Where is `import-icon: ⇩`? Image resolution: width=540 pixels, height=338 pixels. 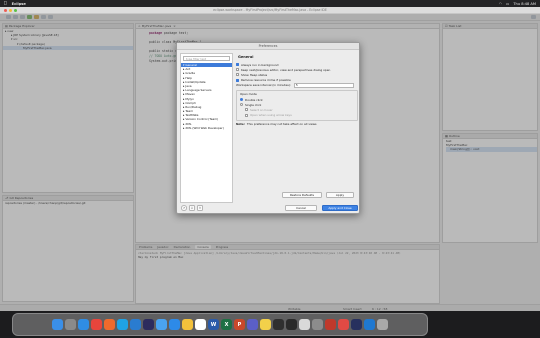
import-icon: ⇩ is located at coordinates (192, 208).